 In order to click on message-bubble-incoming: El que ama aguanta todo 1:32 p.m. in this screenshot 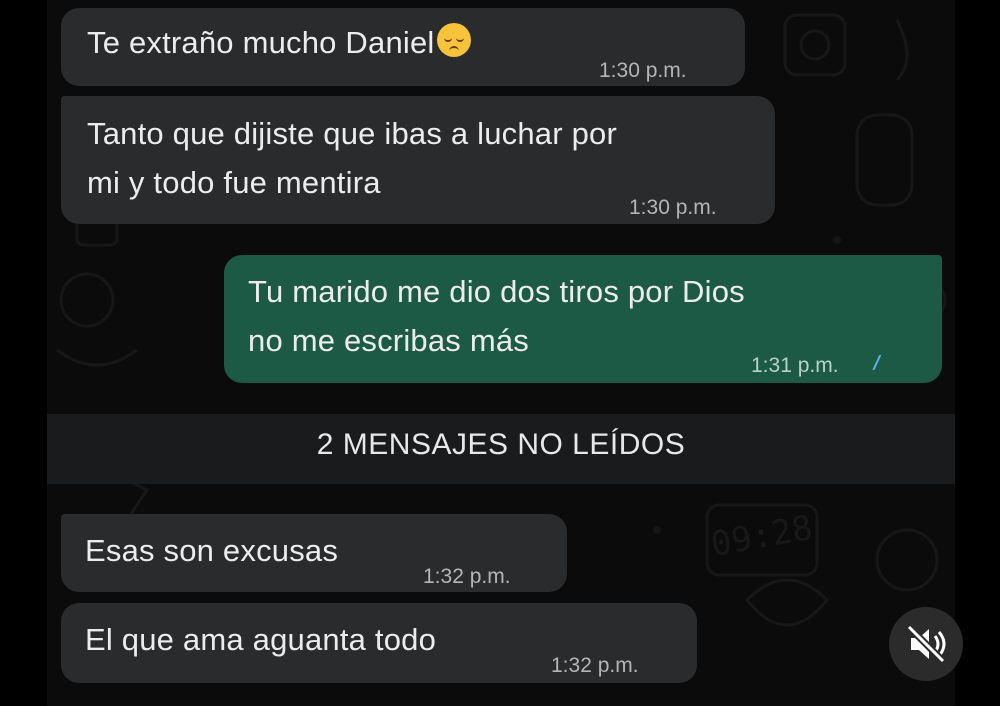, I will do `click(379, 643)`.